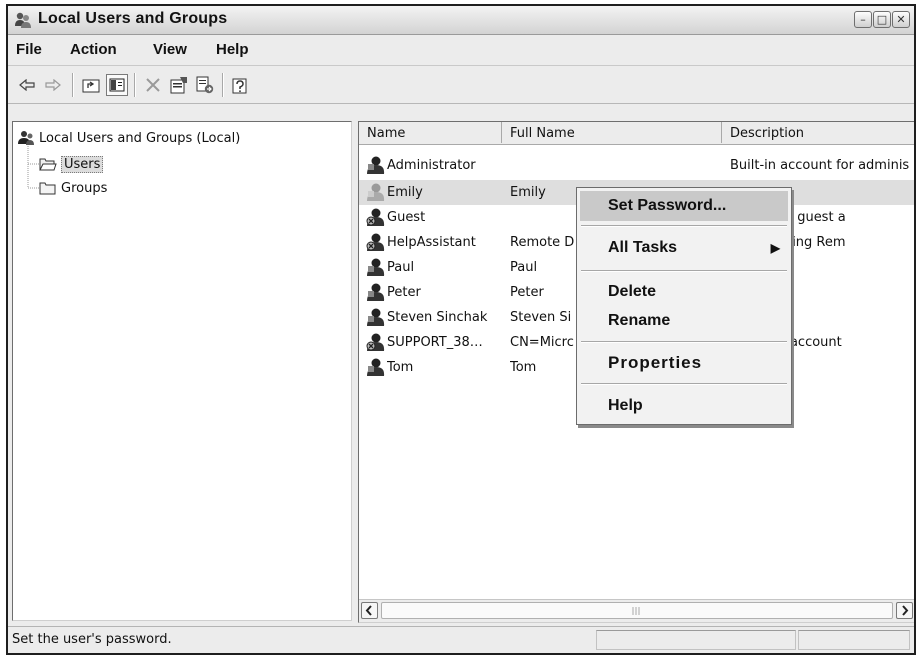 The image size is (922, 661). What do you see at coordinates (48, 164) in the screenshot?
I see `open-folder-icon` at bounding box center [48, 164].